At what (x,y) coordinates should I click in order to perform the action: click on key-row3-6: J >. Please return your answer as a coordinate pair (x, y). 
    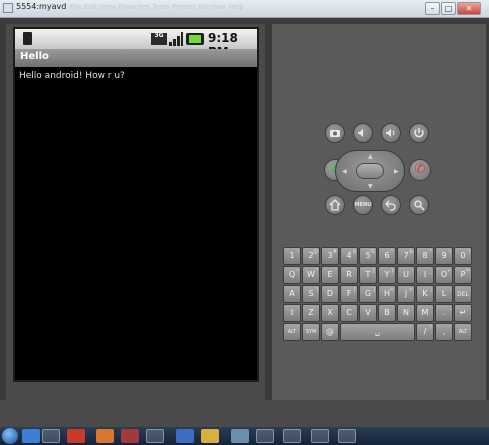
    Looking at the image, I should click on (406, 294).